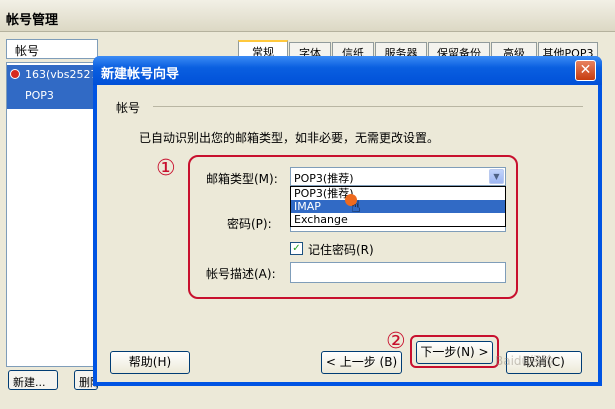 The height and width of the screenshot is (409, 615). Describe the element at coordinates (396, 341) in the screenshot. I see `annotation-marker-2: ②` at that location.